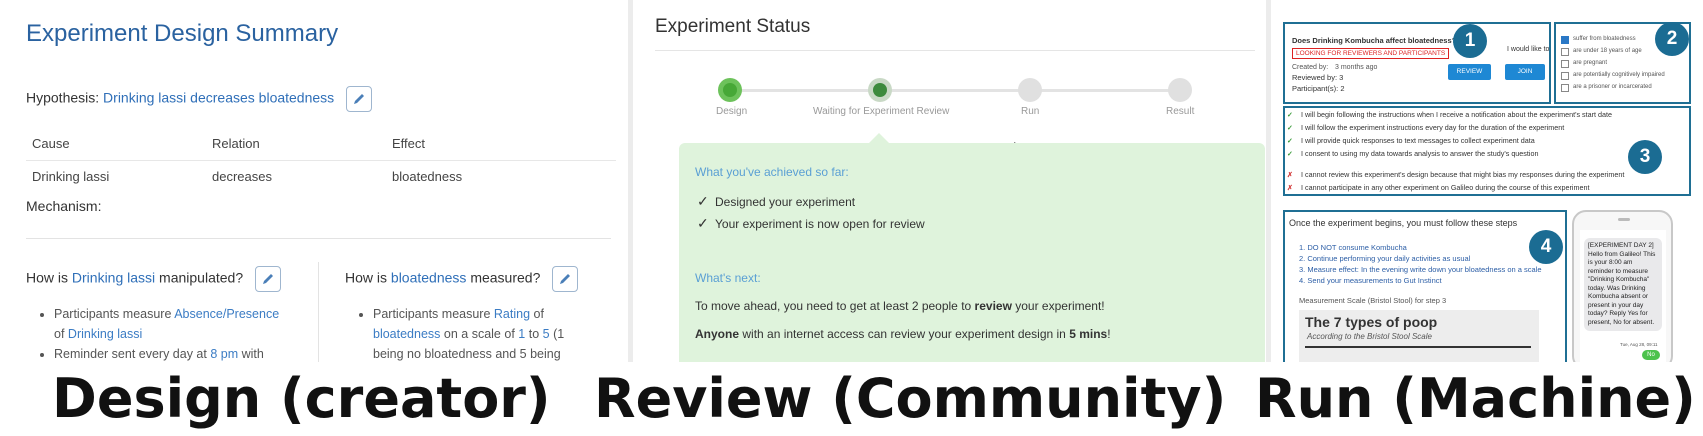 This screenshot has width=1703, height=436. Describe the element at coordinates (1030, 90) in the screenshot. I see `step-run-dot` at that location.